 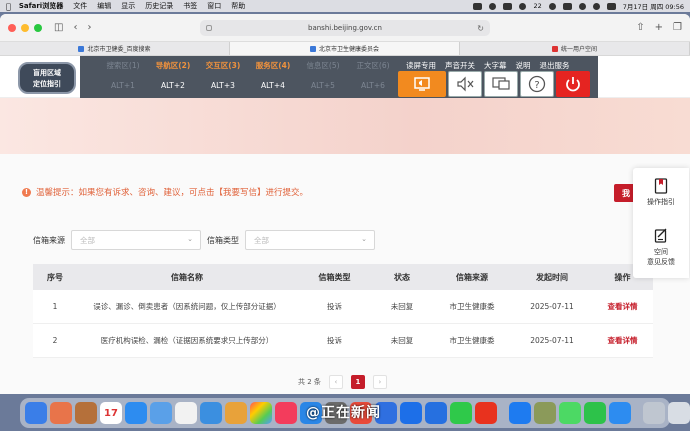 What do you see at coordinates (286, 413) in the screenshot?
I see `music-icon` at bounding box center [286, 413].